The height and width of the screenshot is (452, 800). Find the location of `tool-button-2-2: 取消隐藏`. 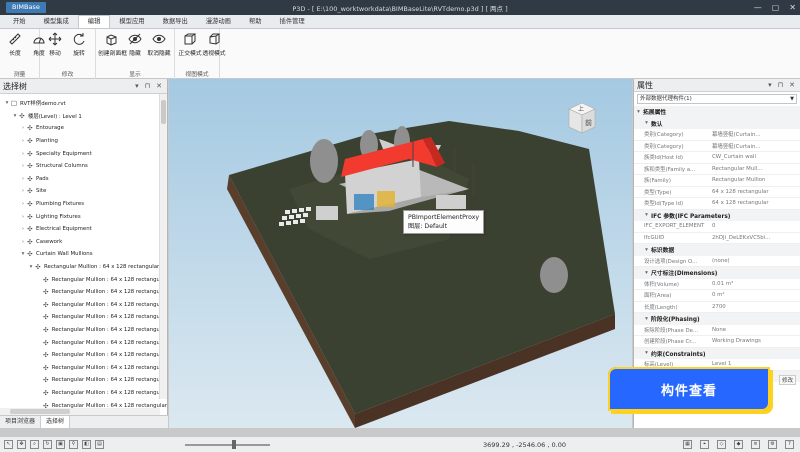

tool-button-2-2: 取消隐藏 is located at coordinates (159, 44).